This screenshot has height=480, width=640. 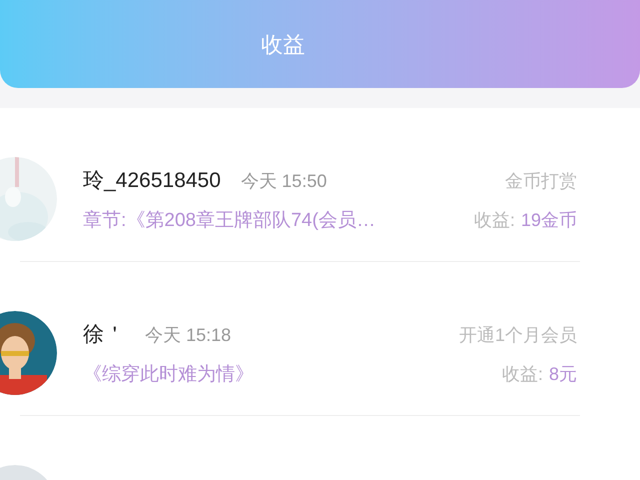 I want to click on record-type: 开通1个月会员, so click(x=517, y=335).